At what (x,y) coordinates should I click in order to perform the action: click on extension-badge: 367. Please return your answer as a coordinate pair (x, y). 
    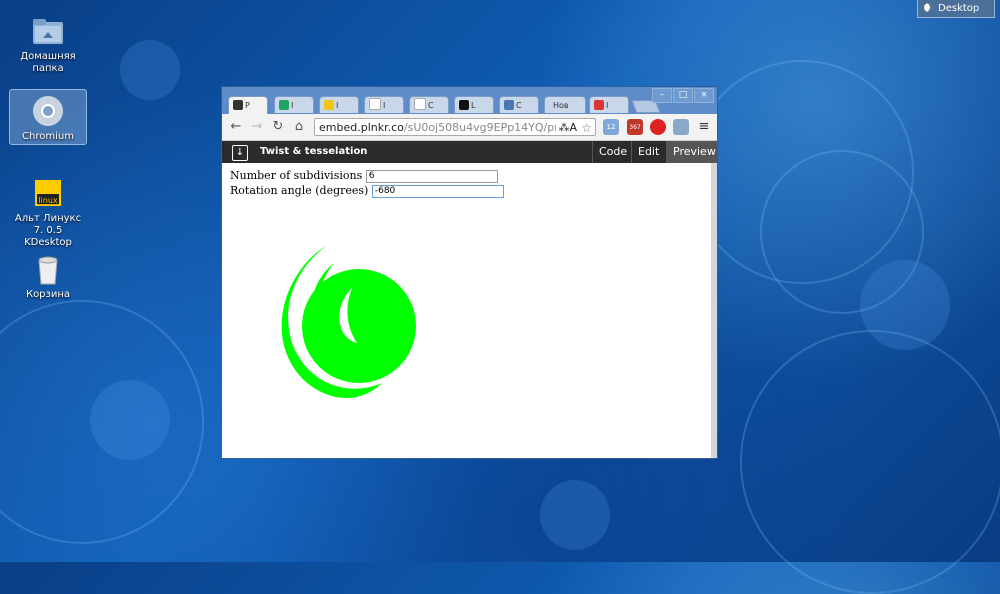
    Looking at the image, I should click on (635, 127).